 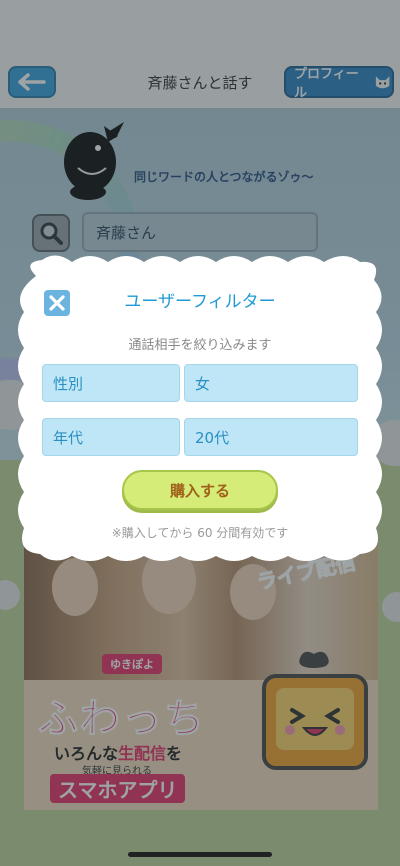 What do you see at coordinates (200, 302) in the screenshot?
I see `dialog-title: ユーザーフィルター` at bounding box center [200, 302].